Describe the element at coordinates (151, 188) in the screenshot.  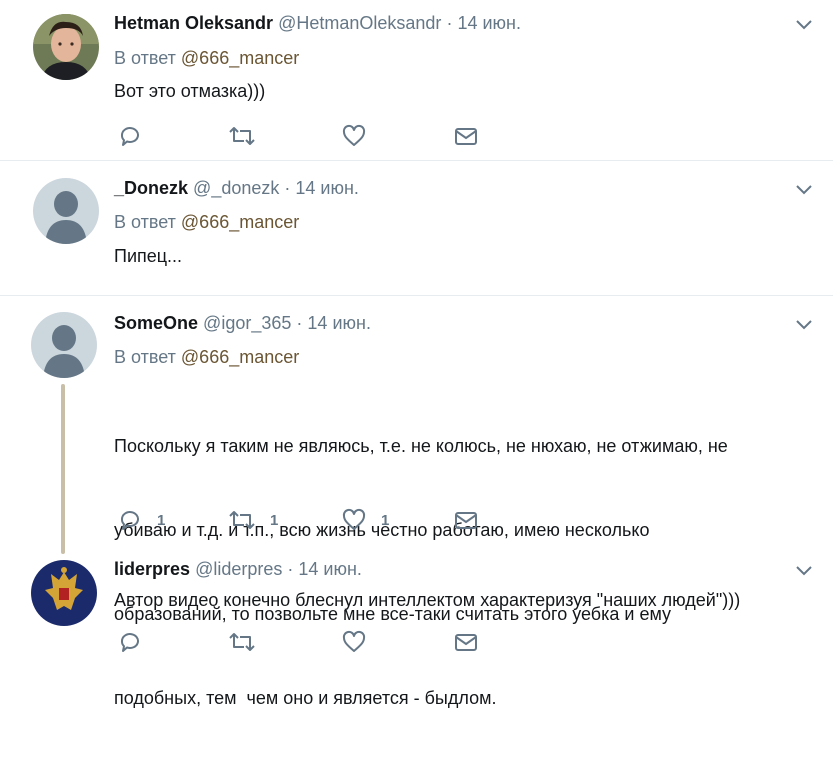
I see `display-name: _Donezk` at that location.